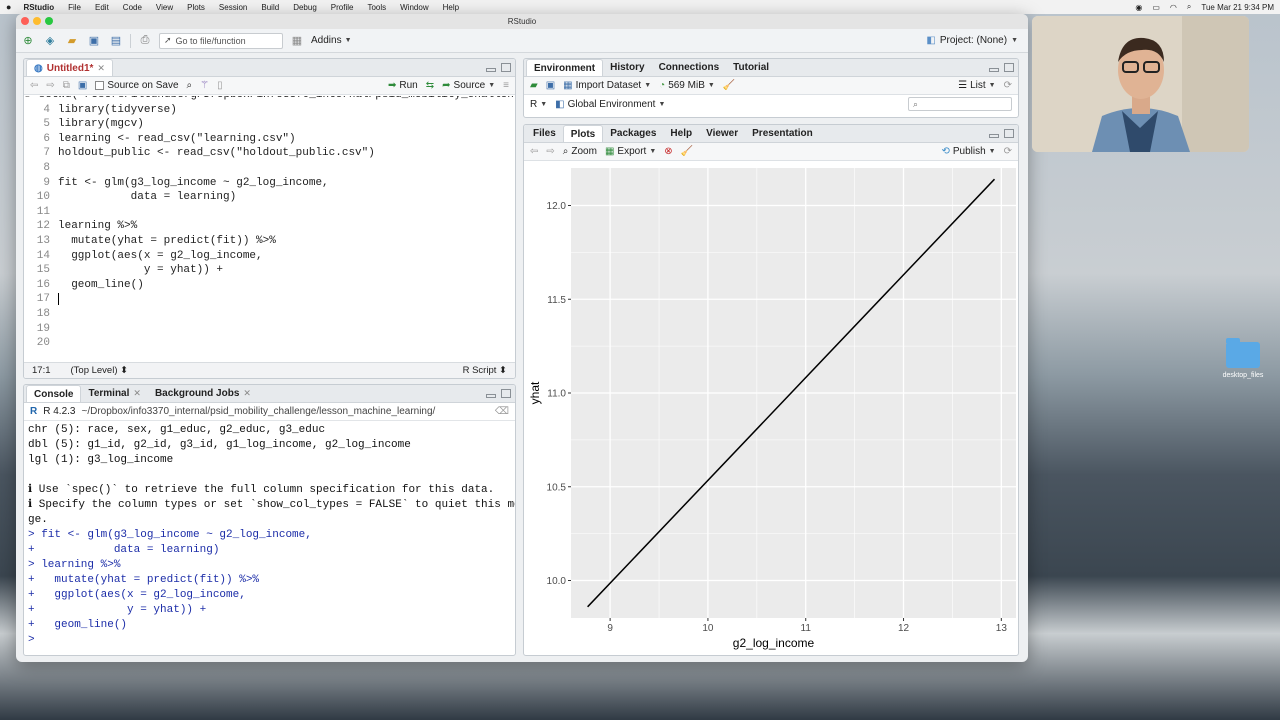 This screenshot has width=1280, height=720. What do you see at coordinates (100, 370) in the screenshot?
I see `scope-selector: (Top Level) ⬍` at bounding box center [100, 370].